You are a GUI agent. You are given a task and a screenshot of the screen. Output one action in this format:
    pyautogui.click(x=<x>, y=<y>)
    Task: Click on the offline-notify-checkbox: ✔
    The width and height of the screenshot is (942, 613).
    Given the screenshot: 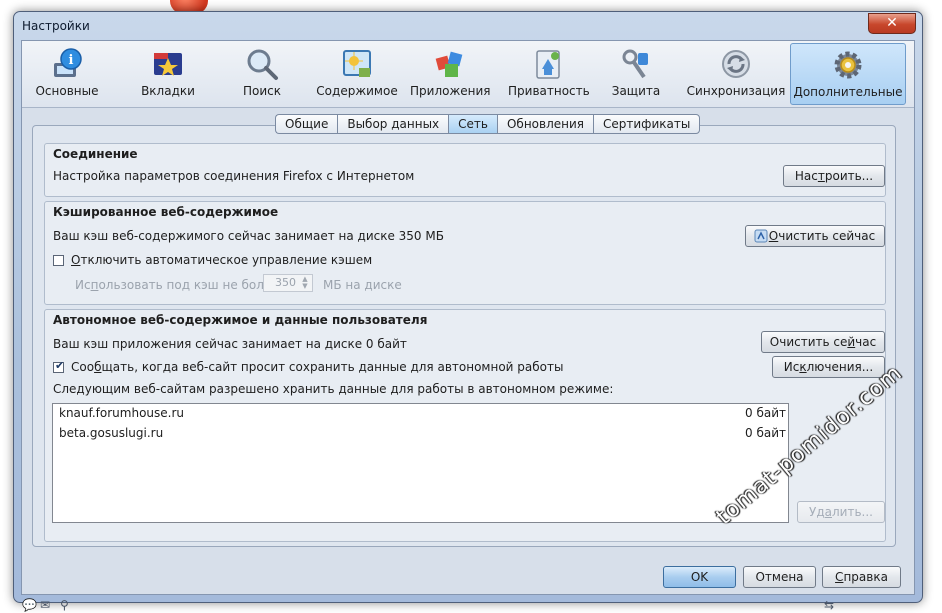 What is the action you would take?
    pyautogui.click(x=59, y=366)
    